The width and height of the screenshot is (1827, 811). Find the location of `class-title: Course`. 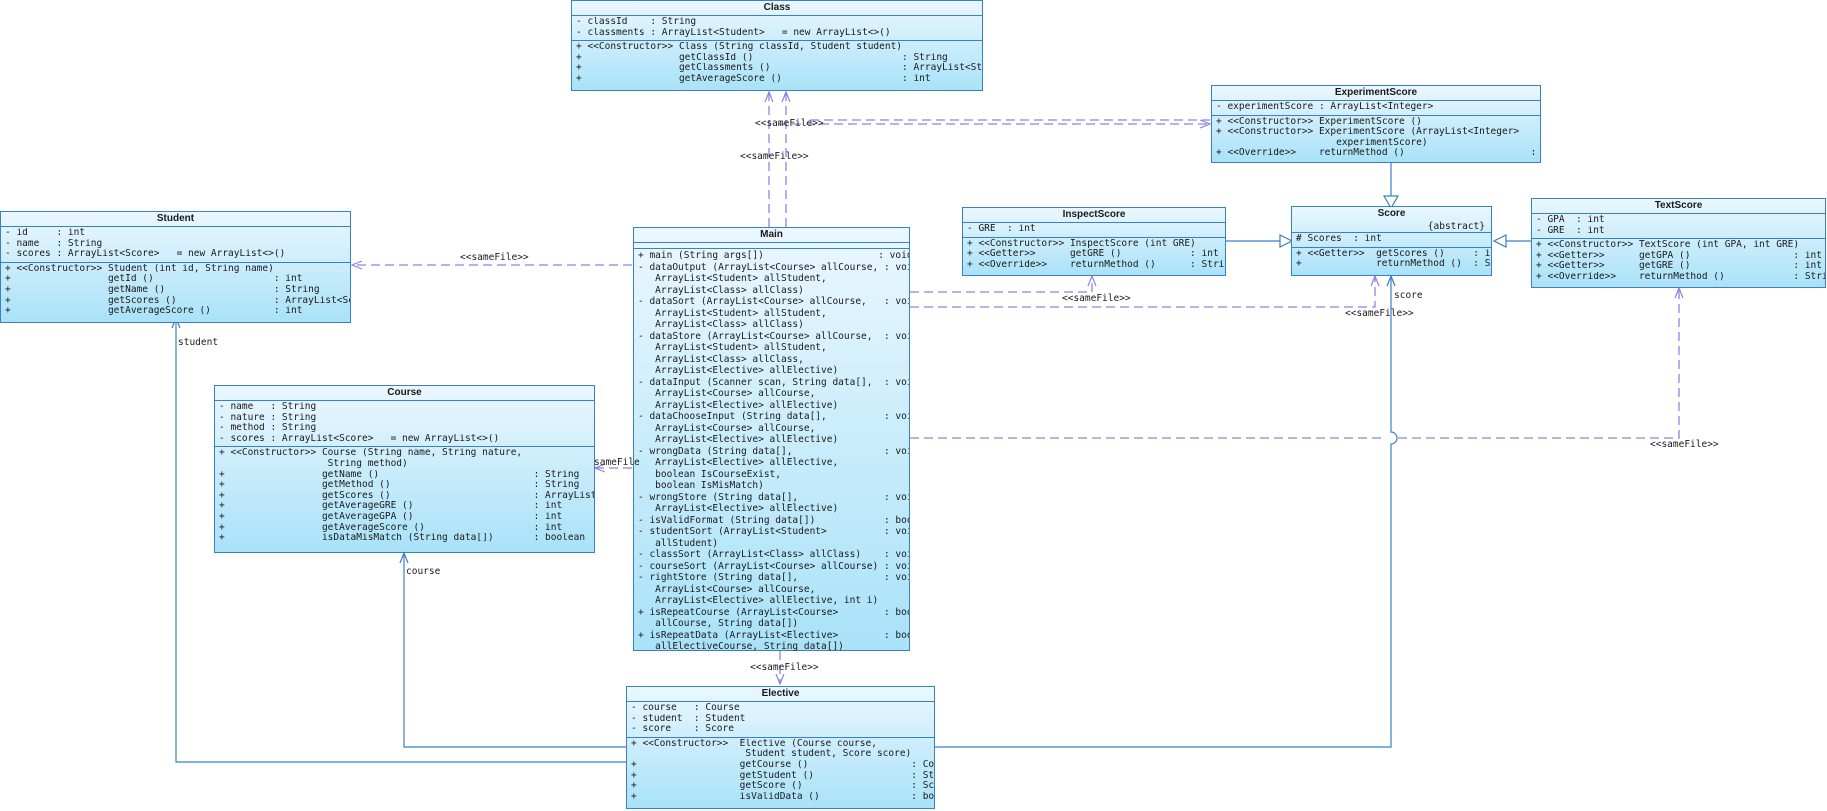

class-title: Course is located at coordinates (404, 393).